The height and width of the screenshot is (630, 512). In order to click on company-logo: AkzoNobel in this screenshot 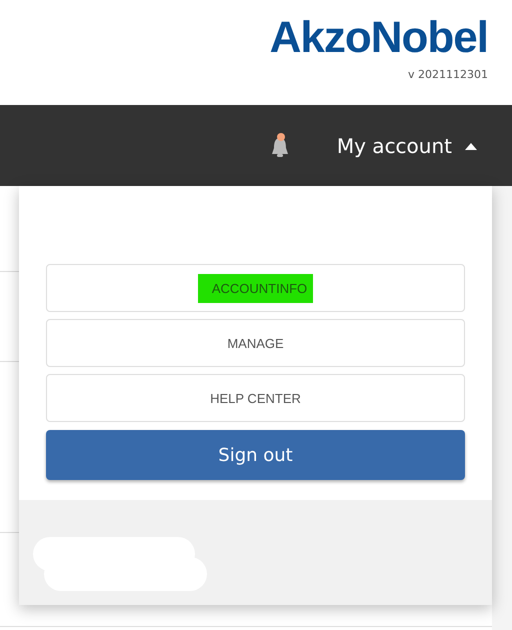, I will do `click(379, 38)`.